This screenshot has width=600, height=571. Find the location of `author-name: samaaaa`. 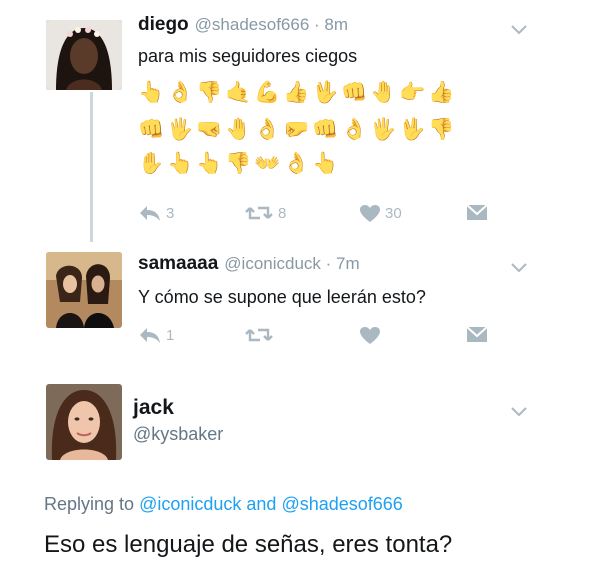

author-name: samaaaa is located at coordinates (178, 263).